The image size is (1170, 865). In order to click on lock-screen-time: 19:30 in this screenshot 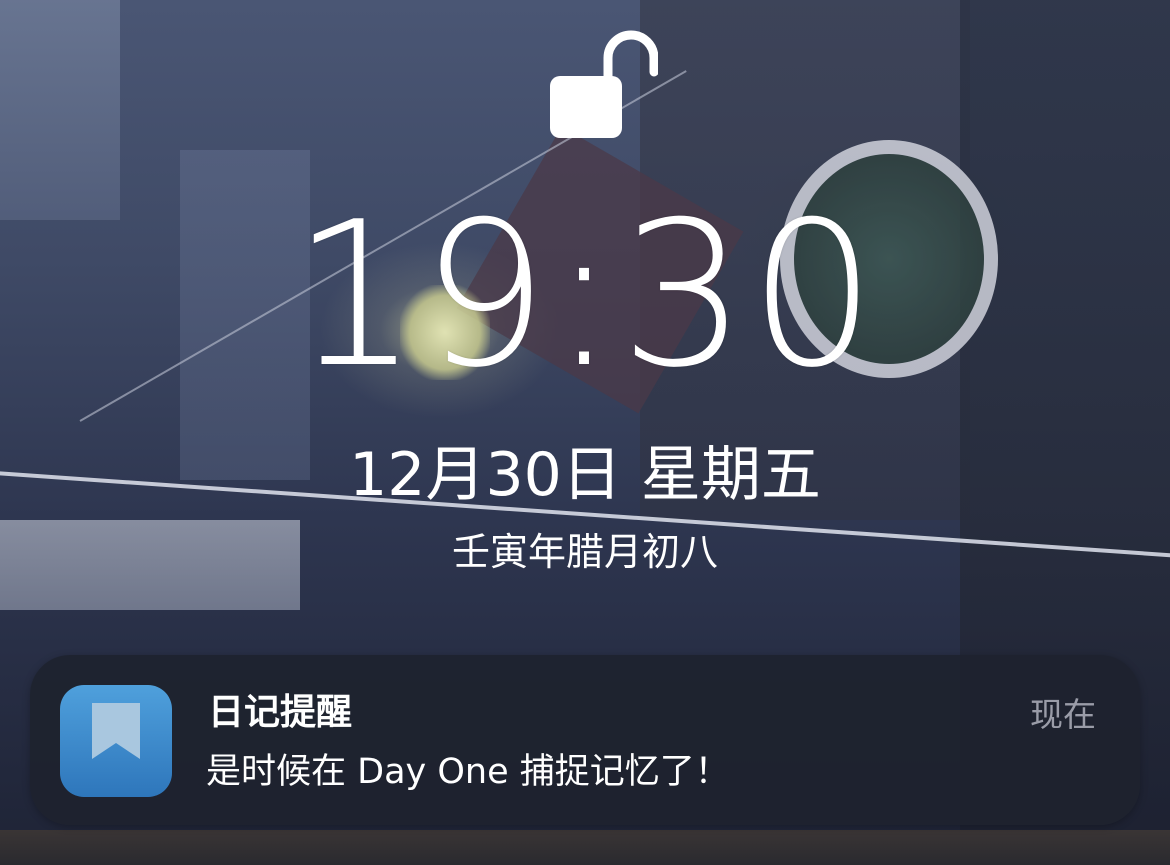, I will do `click(585, 295)`.